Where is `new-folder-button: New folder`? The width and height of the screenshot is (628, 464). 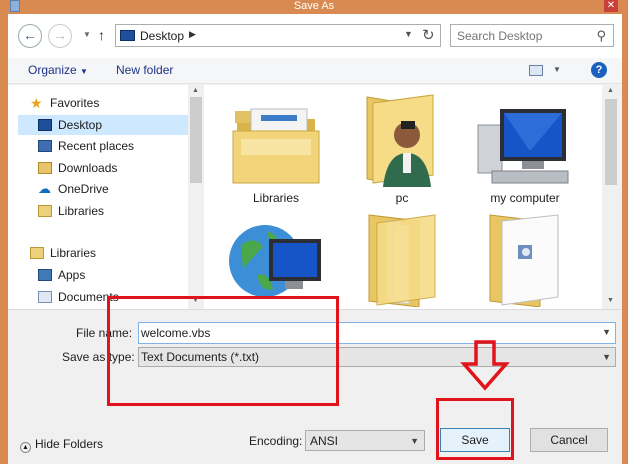
new-folder-button: New folder is located at coordinates (144, 70).